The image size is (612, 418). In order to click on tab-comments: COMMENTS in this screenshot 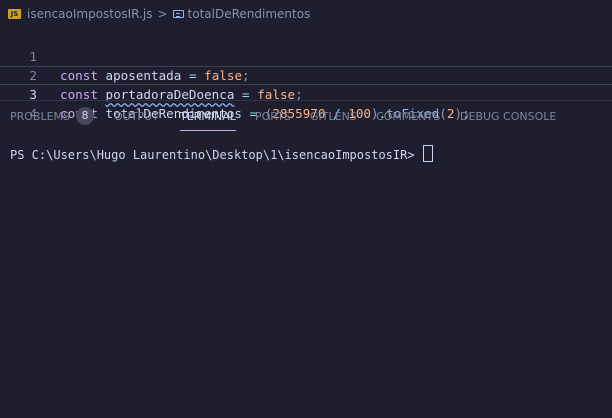, I will do `click(408, 117)`.